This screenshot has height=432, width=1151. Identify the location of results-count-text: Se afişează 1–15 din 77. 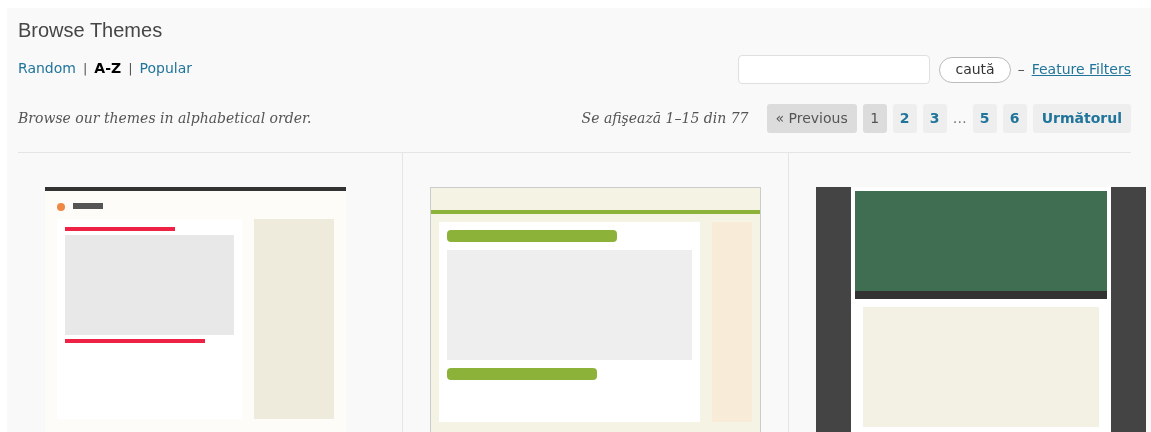
(665, 118).